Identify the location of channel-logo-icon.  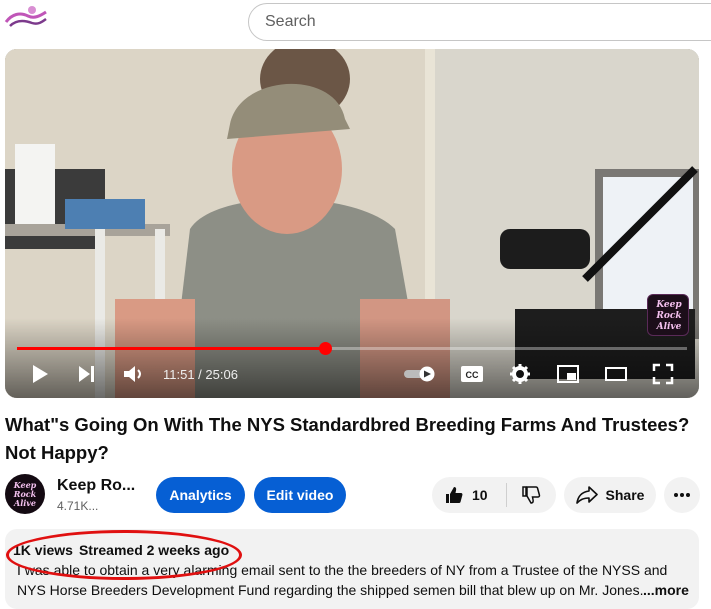
(26, 18).